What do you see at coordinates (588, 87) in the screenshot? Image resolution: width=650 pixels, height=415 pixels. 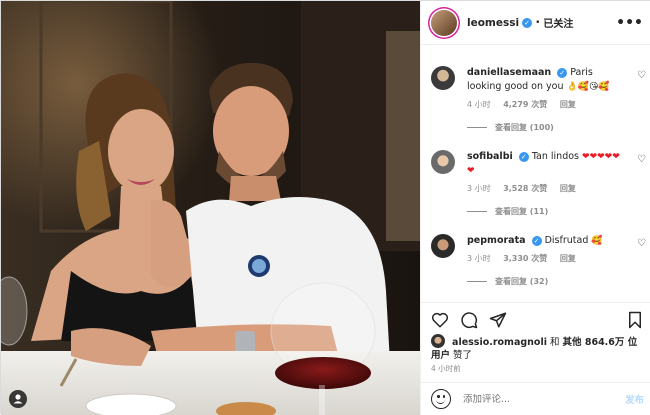 I see `comment-emoji: 👌🥰😘🥰` at bounding box center [588, 87].